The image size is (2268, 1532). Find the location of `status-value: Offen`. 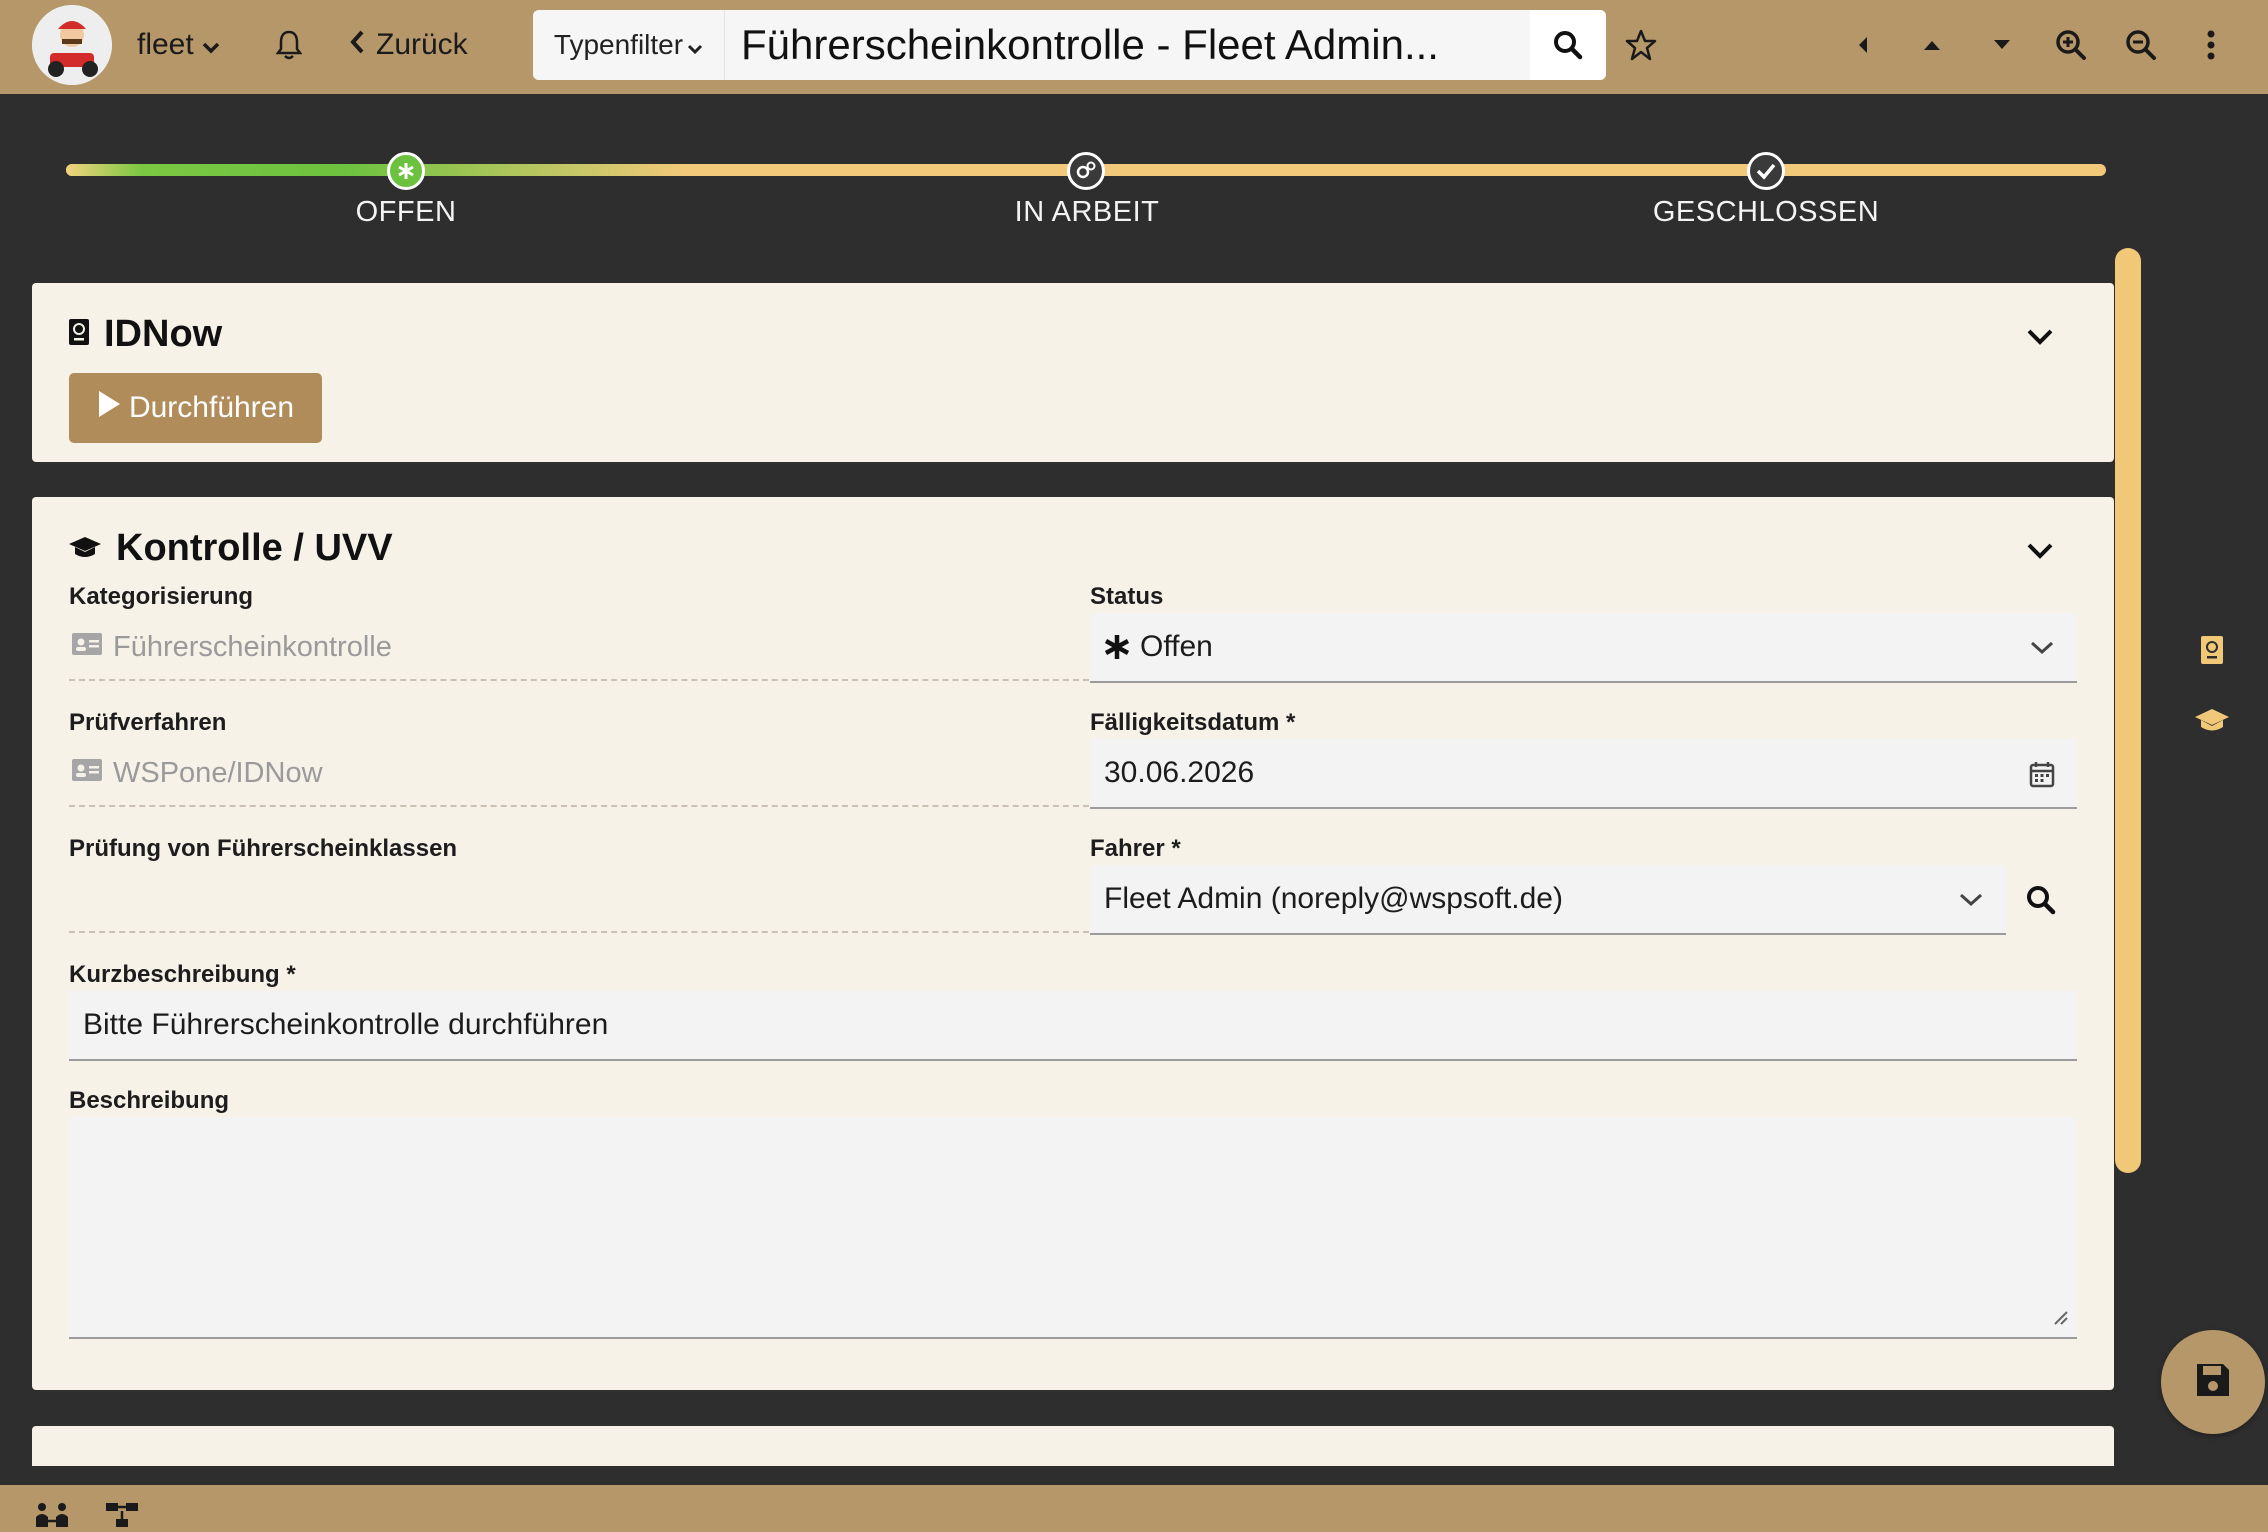

status-value: Offen is located at coordinates (1176, 646).